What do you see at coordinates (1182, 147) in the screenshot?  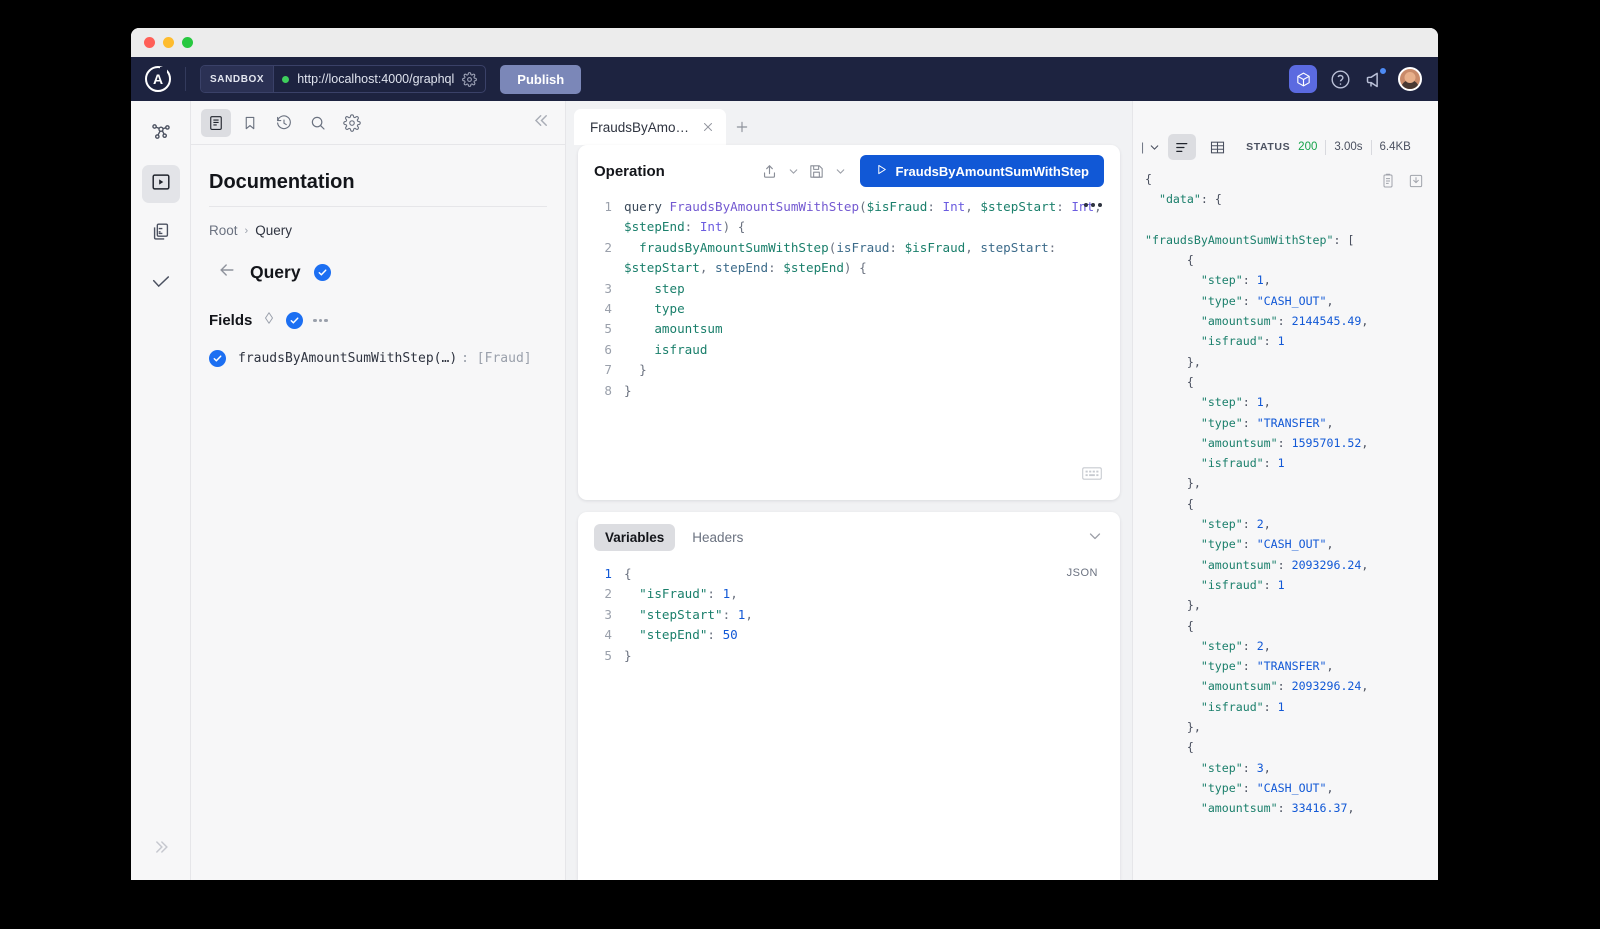 I see `json-view-icon` at bounding box center [1182, 147].